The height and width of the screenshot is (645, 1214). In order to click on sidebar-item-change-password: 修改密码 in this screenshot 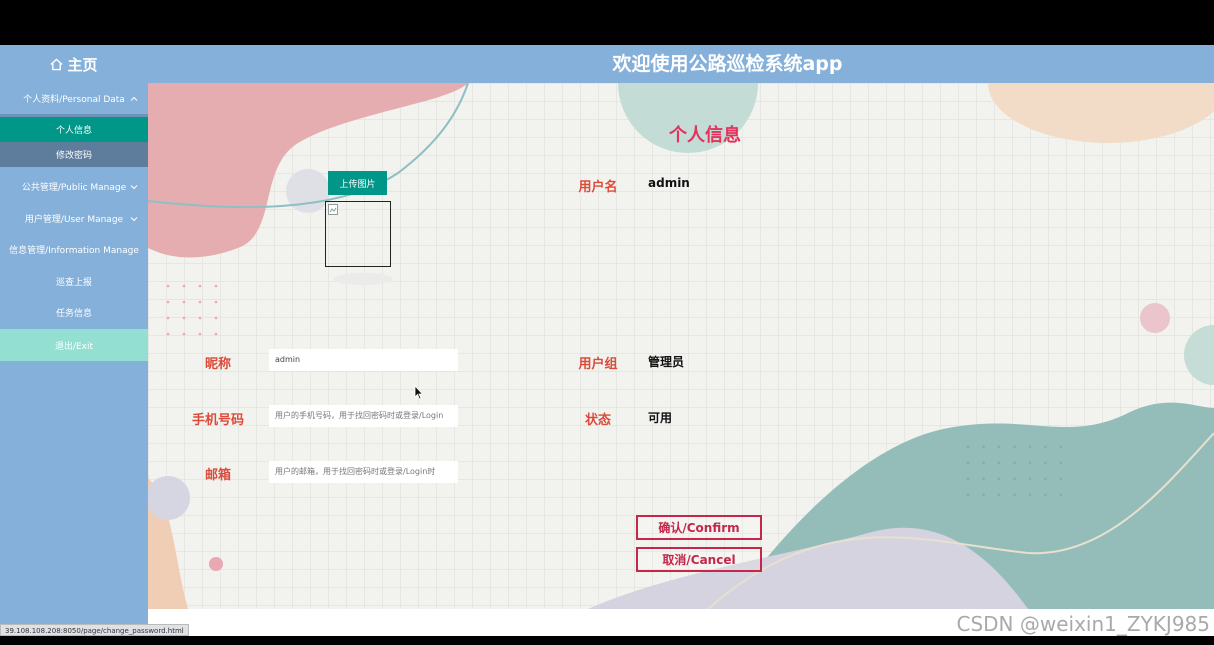, I will do `click(74, 154)`.